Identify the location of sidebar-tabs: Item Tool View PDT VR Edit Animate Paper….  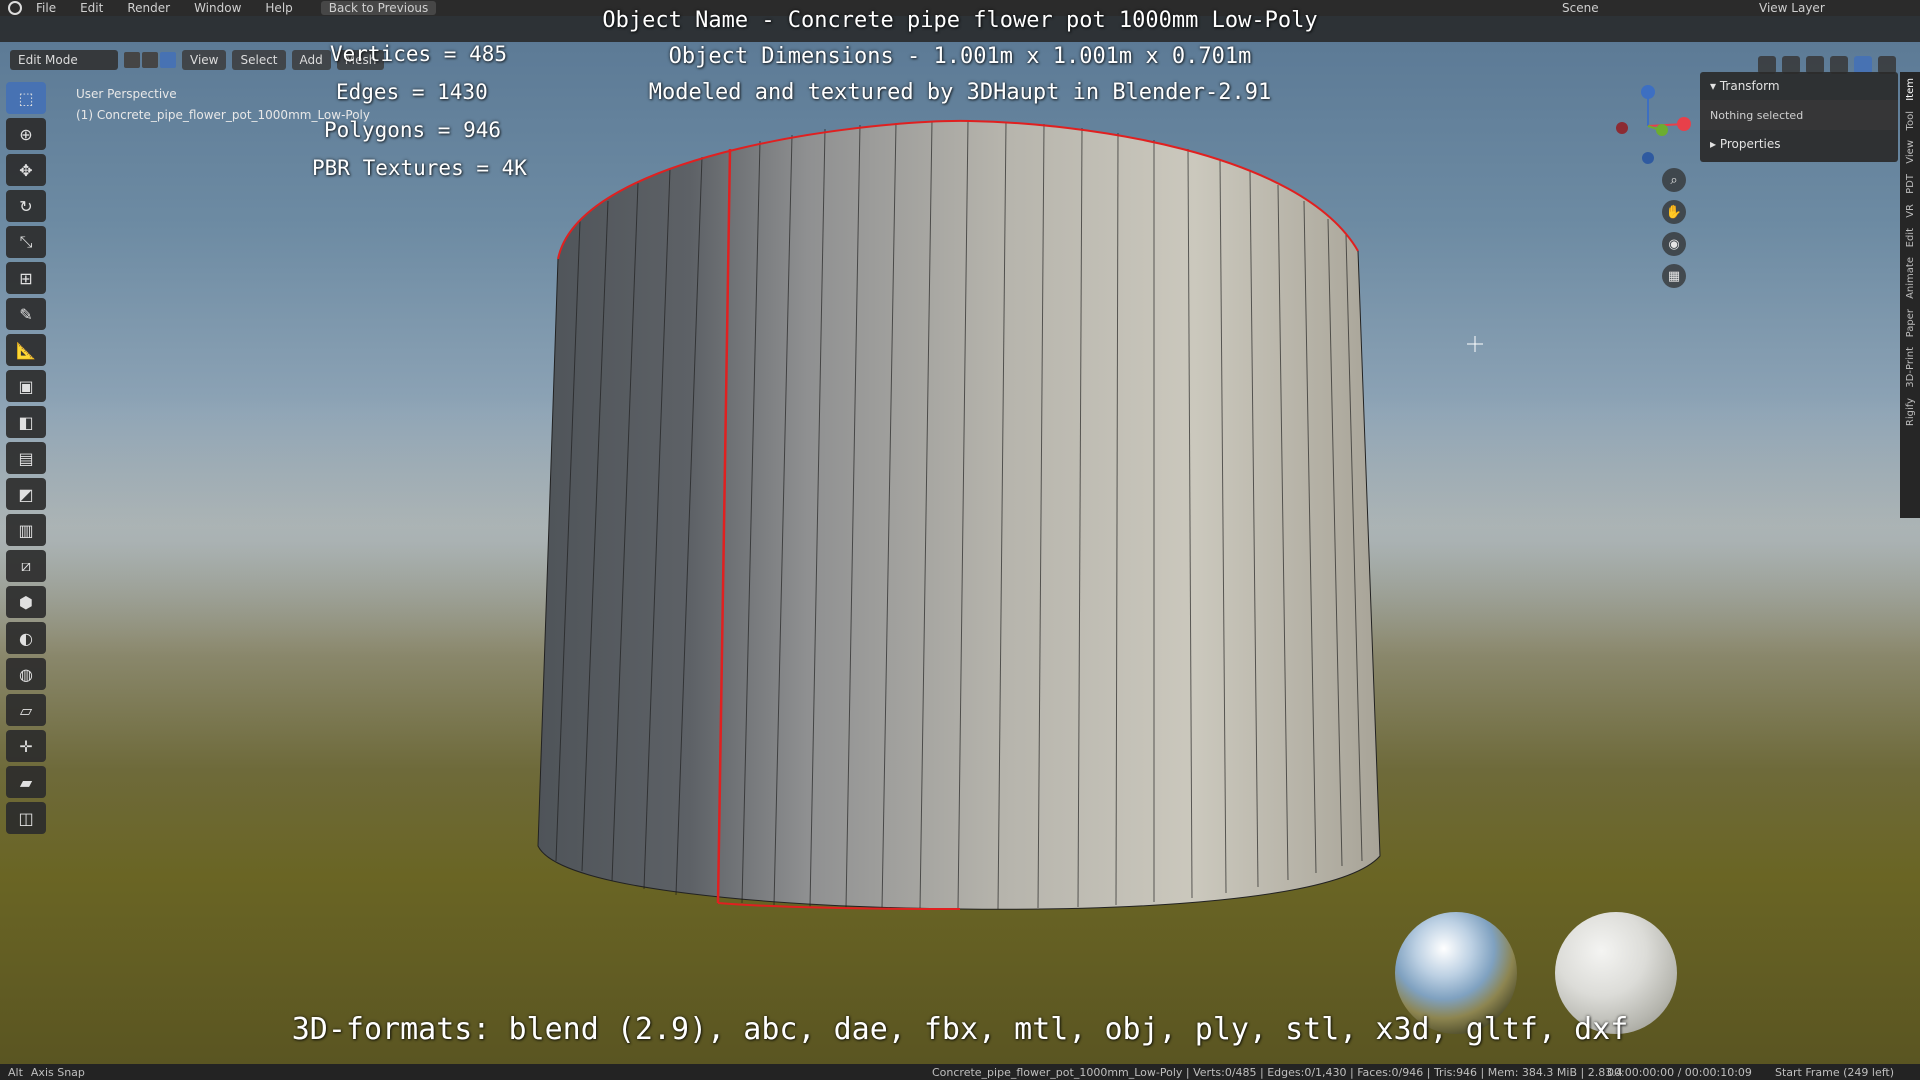
(1910, 295).